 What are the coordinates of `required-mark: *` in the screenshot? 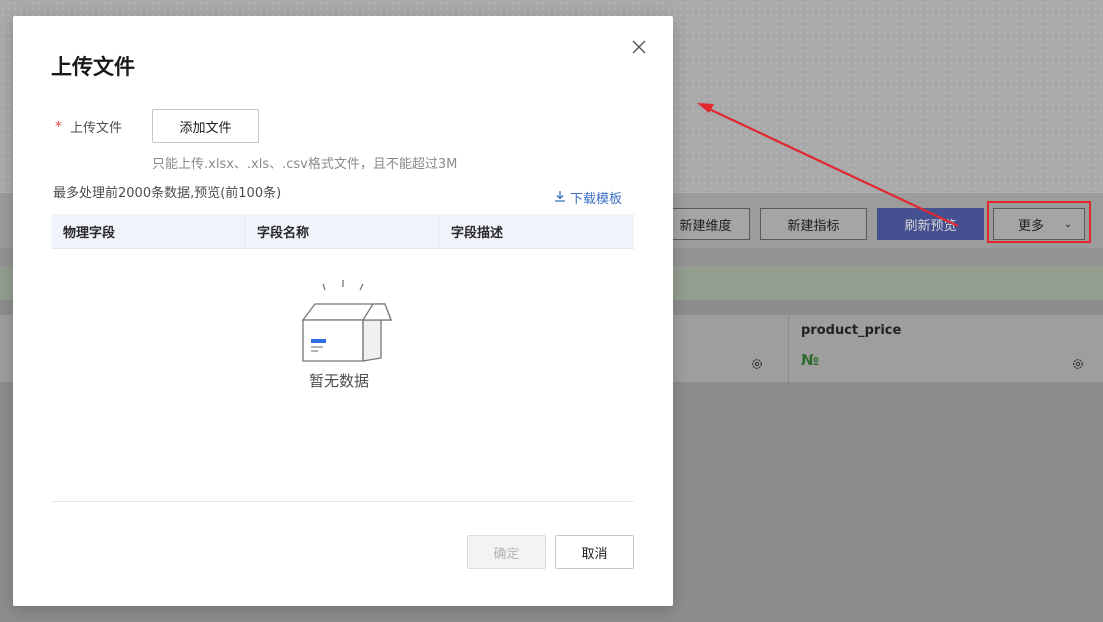 It's located at (58, 127).